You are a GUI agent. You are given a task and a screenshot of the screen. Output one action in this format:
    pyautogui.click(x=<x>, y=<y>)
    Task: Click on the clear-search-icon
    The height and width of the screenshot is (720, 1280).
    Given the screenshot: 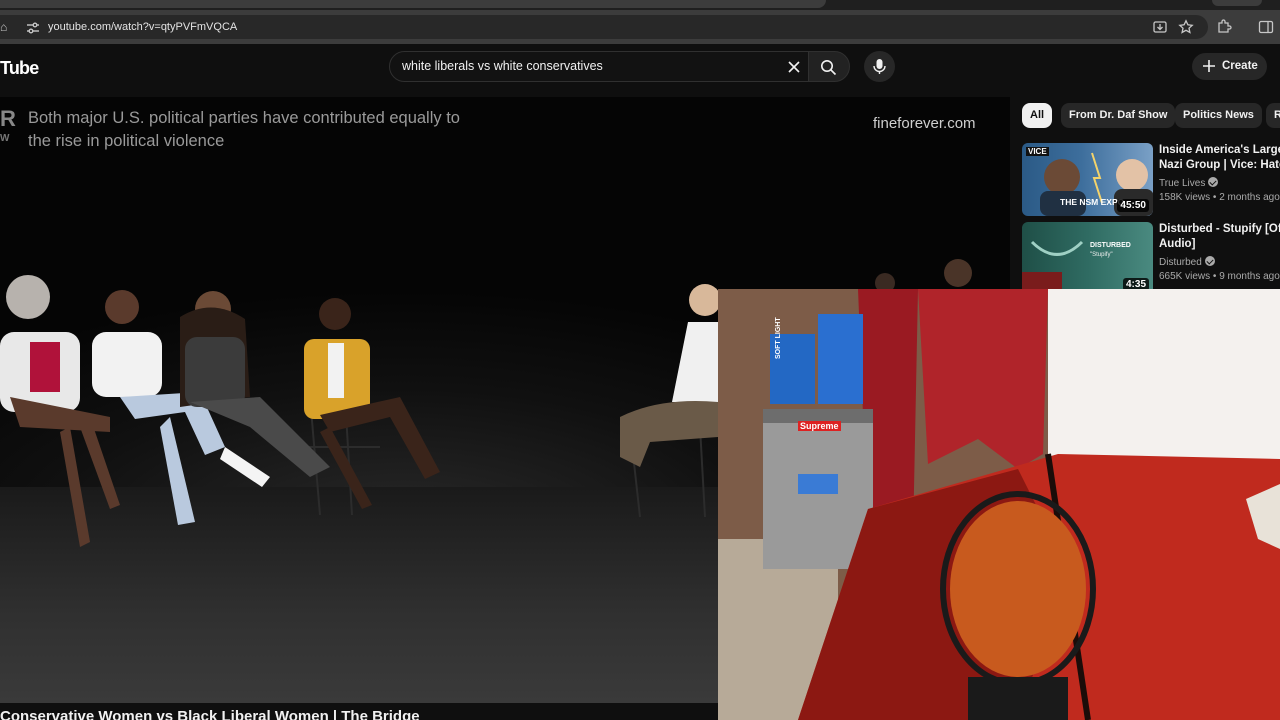 What is the action you would take?
    pyautogui.click(x=794, y=67)
    